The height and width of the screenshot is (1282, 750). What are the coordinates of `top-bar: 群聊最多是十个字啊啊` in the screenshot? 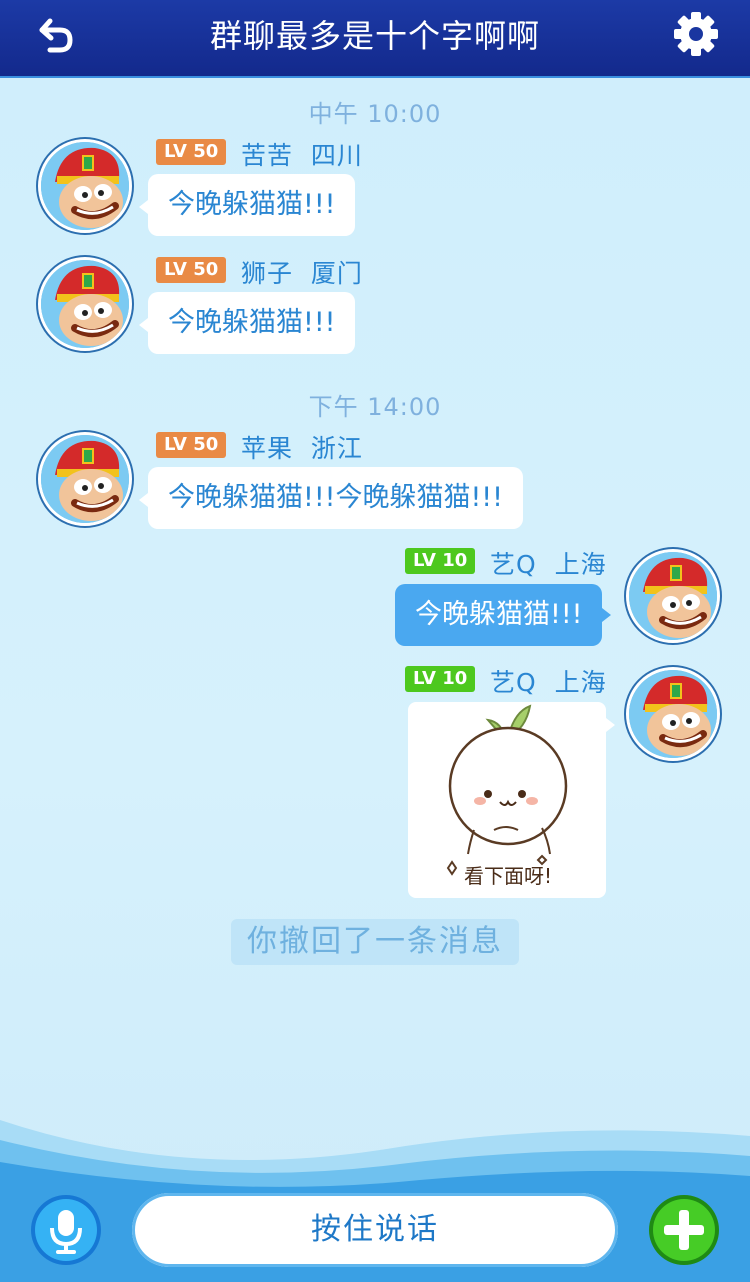 It's located at (375, 38).